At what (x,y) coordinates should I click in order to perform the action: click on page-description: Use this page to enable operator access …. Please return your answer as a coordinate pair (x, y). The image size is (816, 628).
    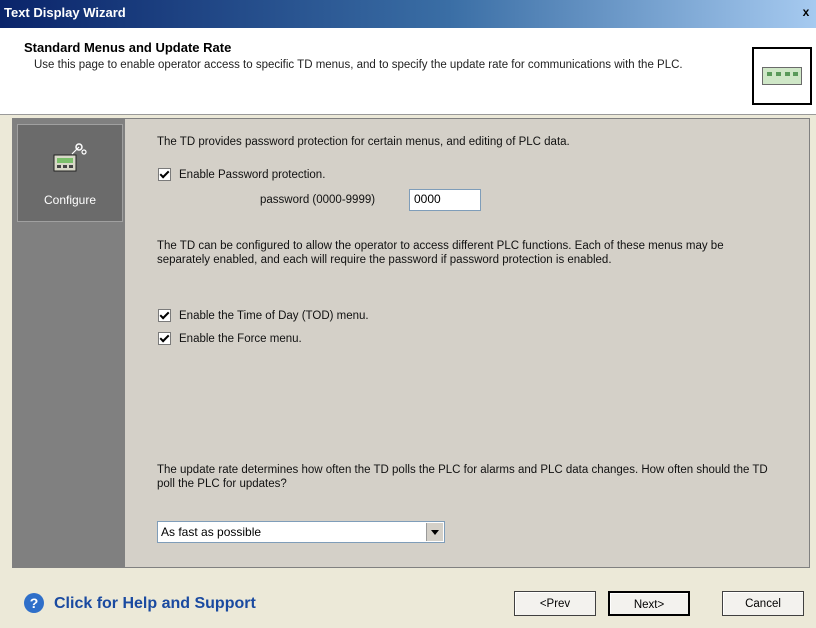
    Looking at the image, I should click on (358, 65).